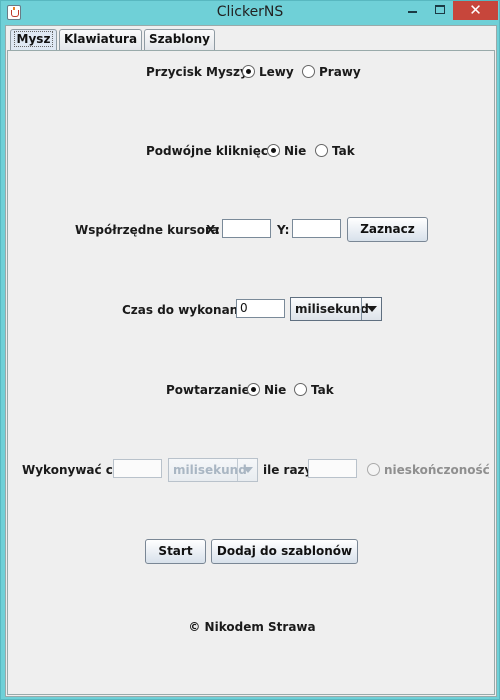  I want to click on delay-field: 0, so click(260, 308).